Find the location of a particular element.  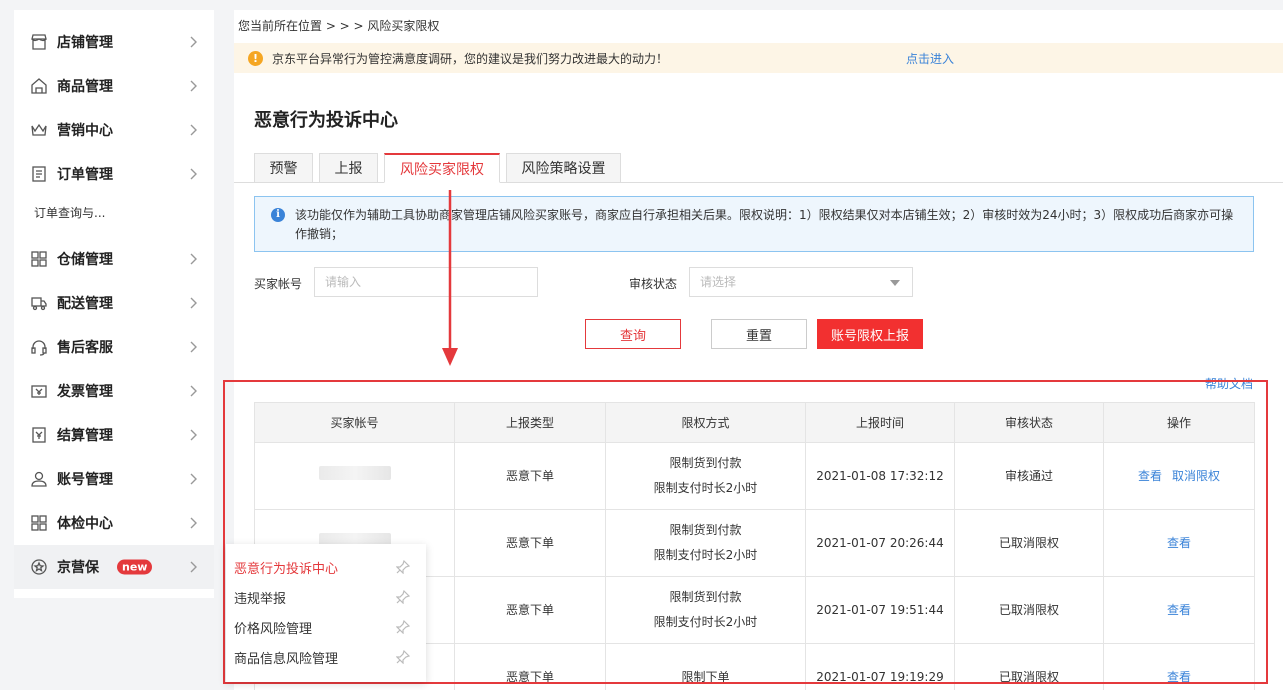

cancel-restriction-link: 取消限权 is located at coordinates (1196, 476).